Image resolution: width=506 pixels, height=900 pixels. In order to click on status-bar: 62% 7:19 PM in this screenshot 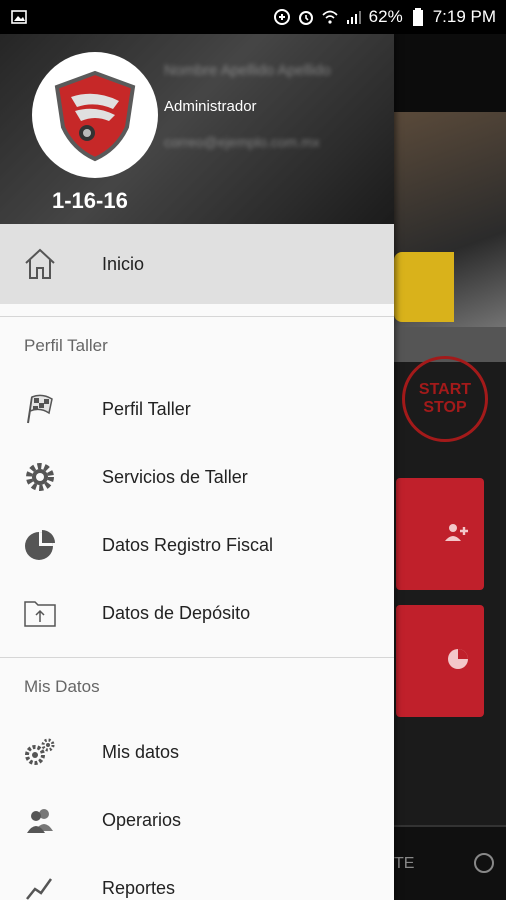, I will do `click(253, 17)`.